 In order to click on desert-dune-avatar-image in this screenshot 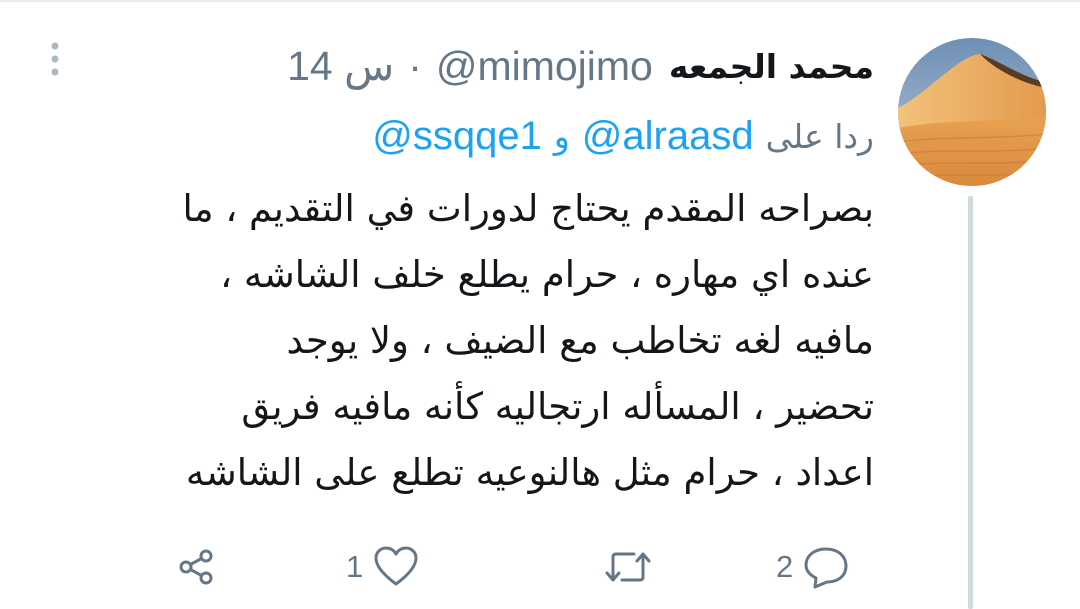, I will do `click(972, 112)`.